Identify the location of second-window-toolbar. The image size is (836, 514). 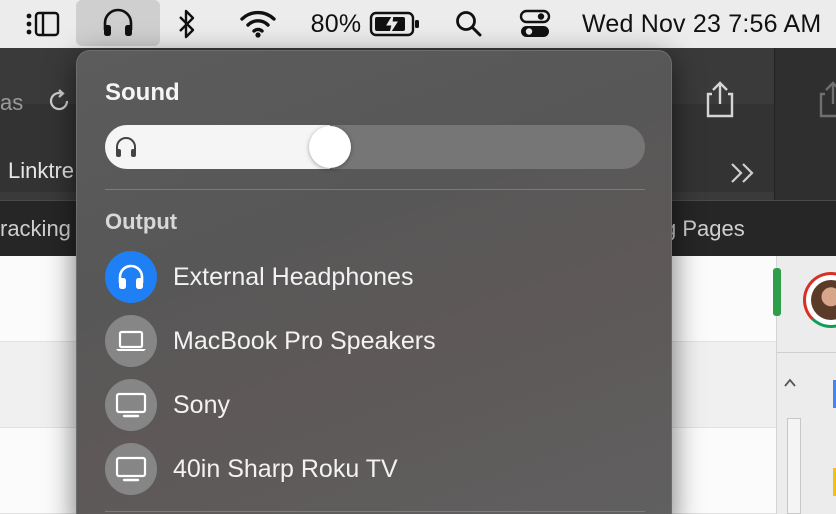
(805, 124).